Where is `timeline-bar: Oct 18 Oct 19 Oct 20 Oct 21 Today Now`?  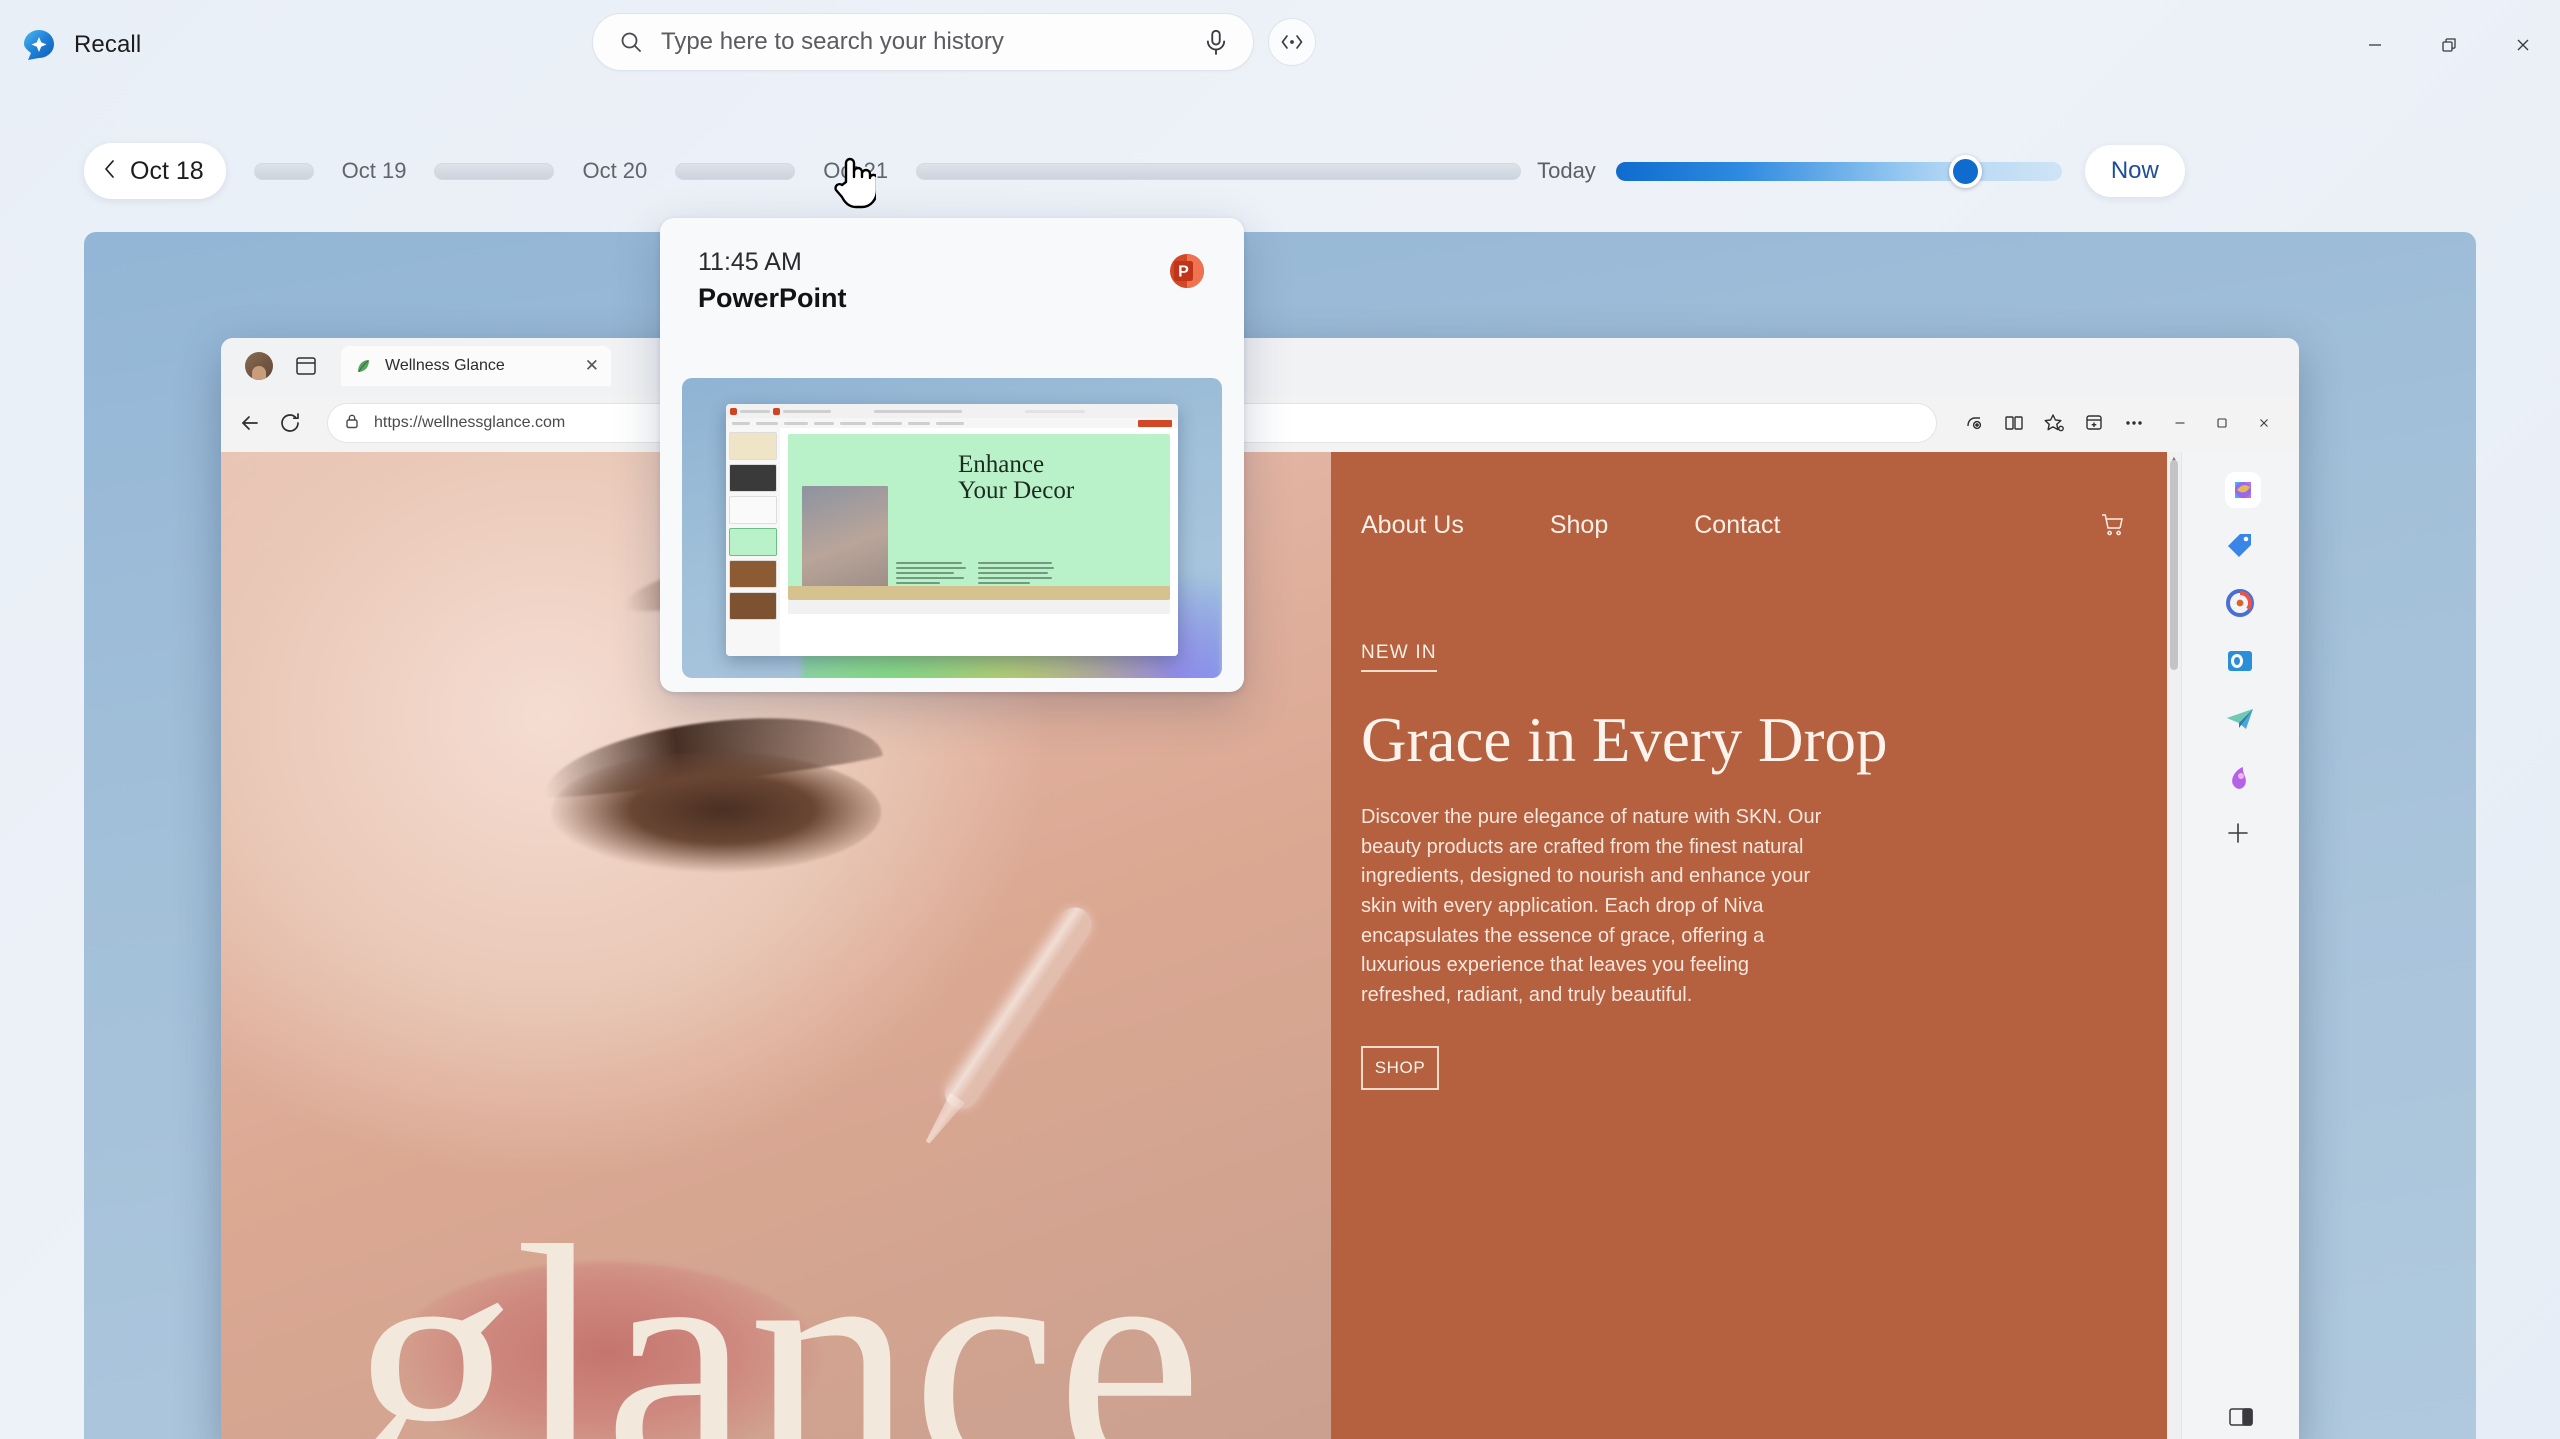
timeline-bar: Oct 18 Oct 19 Oct 20 Oct 21 Today Now is located at coordinates (1280, 171).